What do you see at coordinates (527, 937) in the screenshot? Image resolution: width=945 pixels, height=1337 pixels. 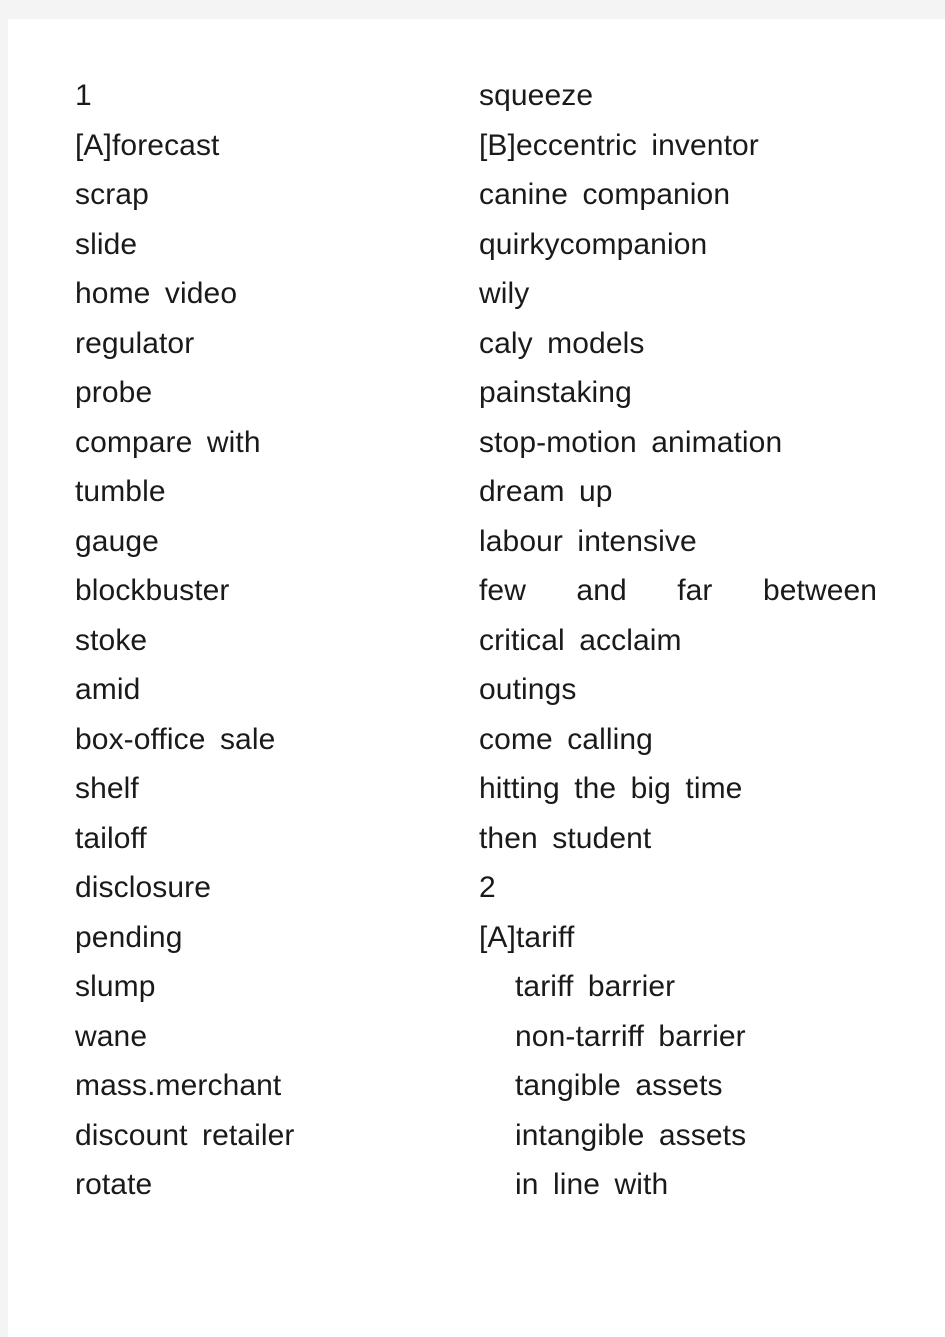 I see `word-list-item-right-line: [A]tariff` at bounding box center [527, 937].